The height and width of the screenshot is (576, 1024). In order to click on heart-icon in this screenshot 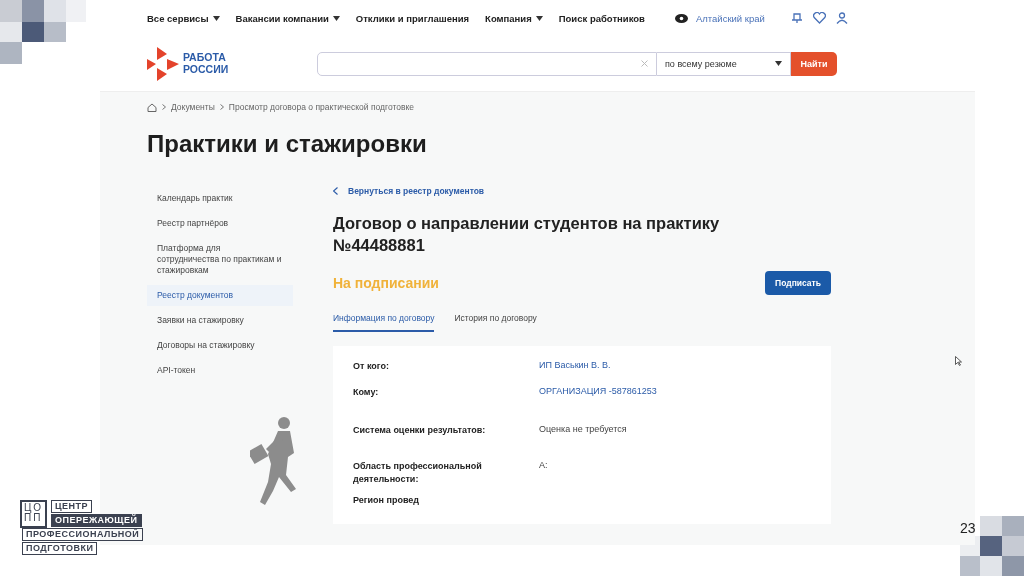, I will do `click(819, 18)`.